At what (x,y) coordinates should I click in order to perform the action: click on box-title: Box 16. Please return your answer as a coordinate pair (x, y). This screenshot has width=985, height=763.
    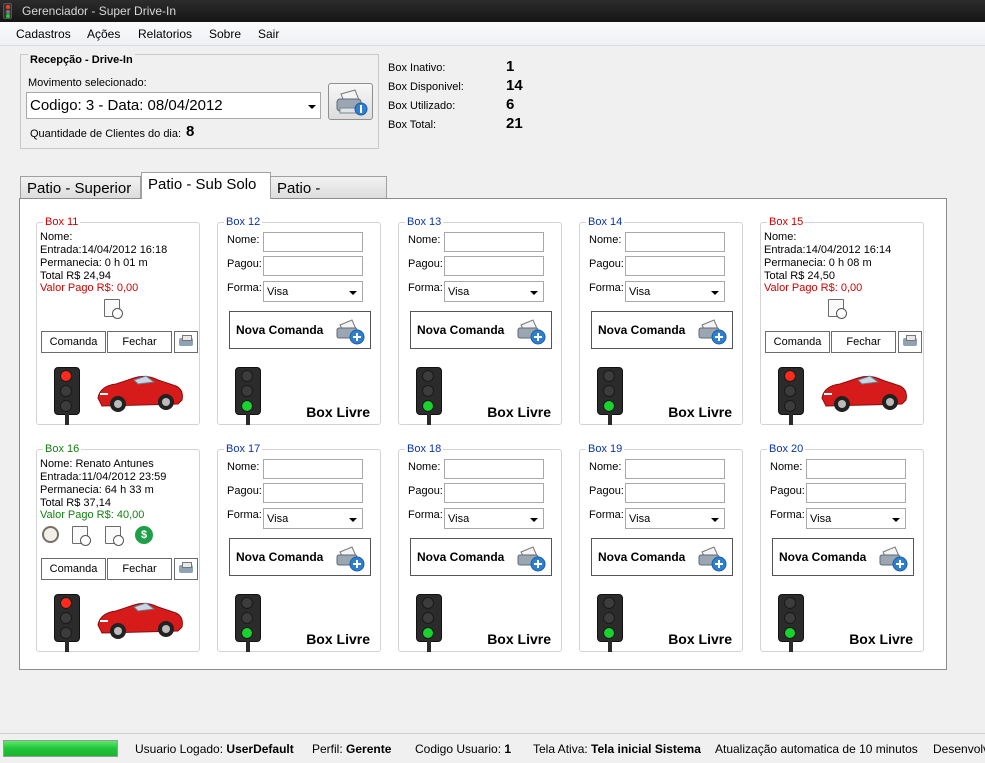
    Looking at the image, I should click on (62, 449).